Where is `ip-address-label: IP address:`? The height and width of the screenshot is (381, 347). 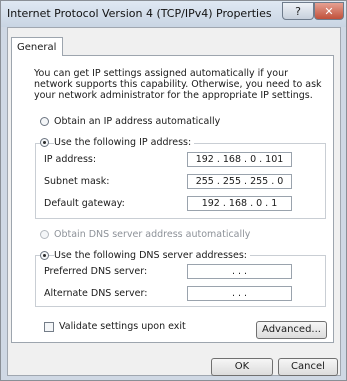 ip-address-label: IP address: is located at coordinates (70, 159).